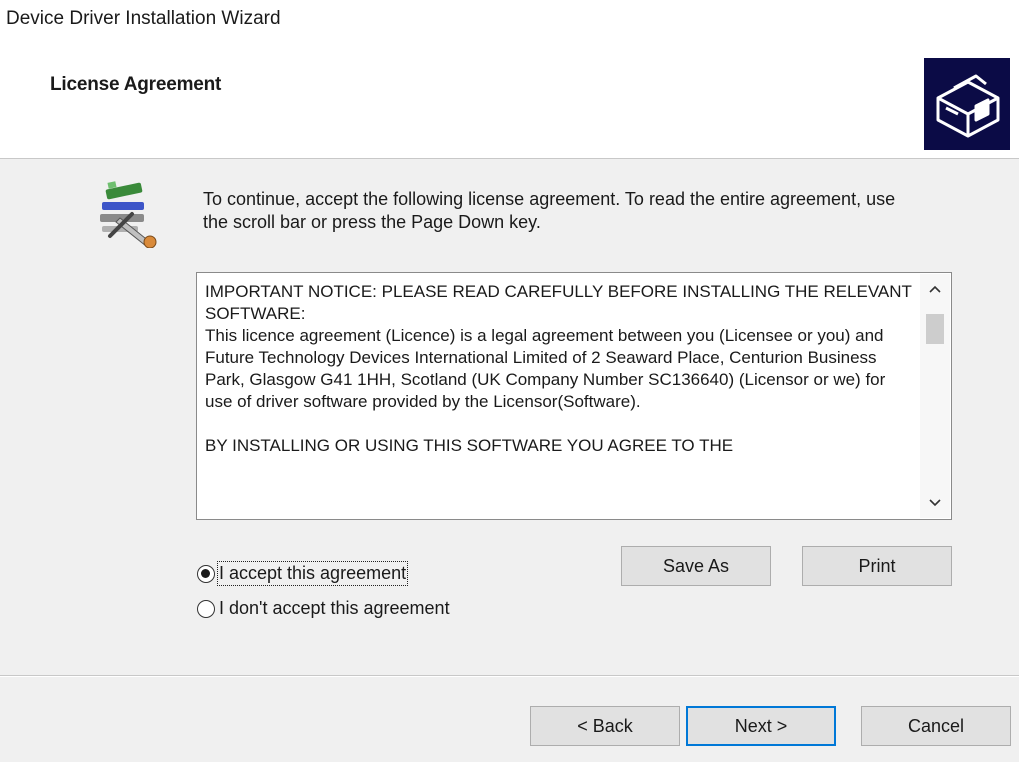 The image size is (1019, 762). Describe the element at coordinates (935, 396) in the screenshot. I see `license-scrollbar` at that location.